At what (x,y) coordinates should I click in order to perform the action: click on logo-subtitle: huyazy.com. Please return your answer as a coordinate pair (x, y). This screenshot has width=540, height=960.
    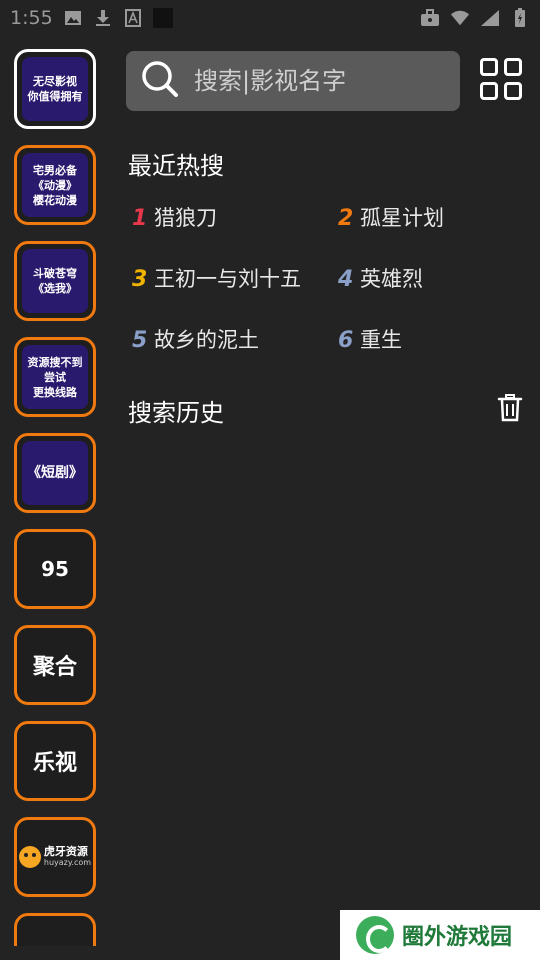
    Looking at the image, I should click on (67, 862).